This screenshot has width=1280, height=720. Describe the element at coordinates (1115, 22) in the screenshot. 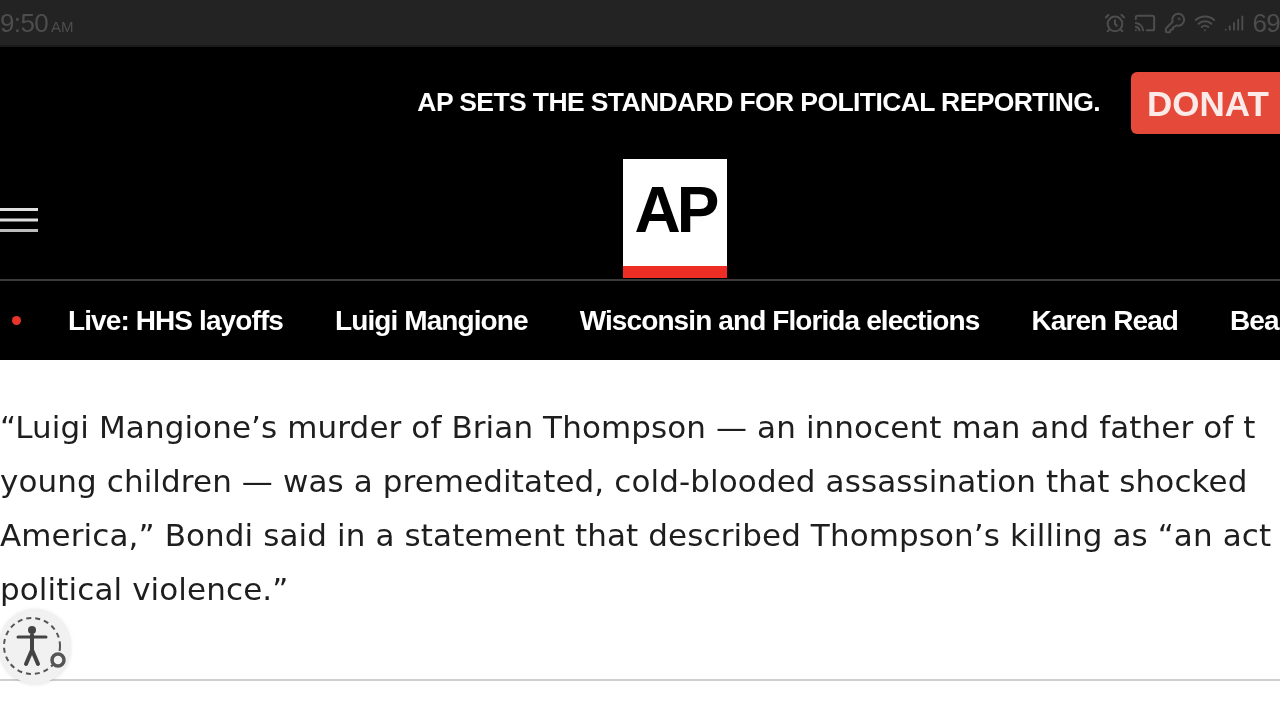

I see `alarm-clock-icon` at that location.